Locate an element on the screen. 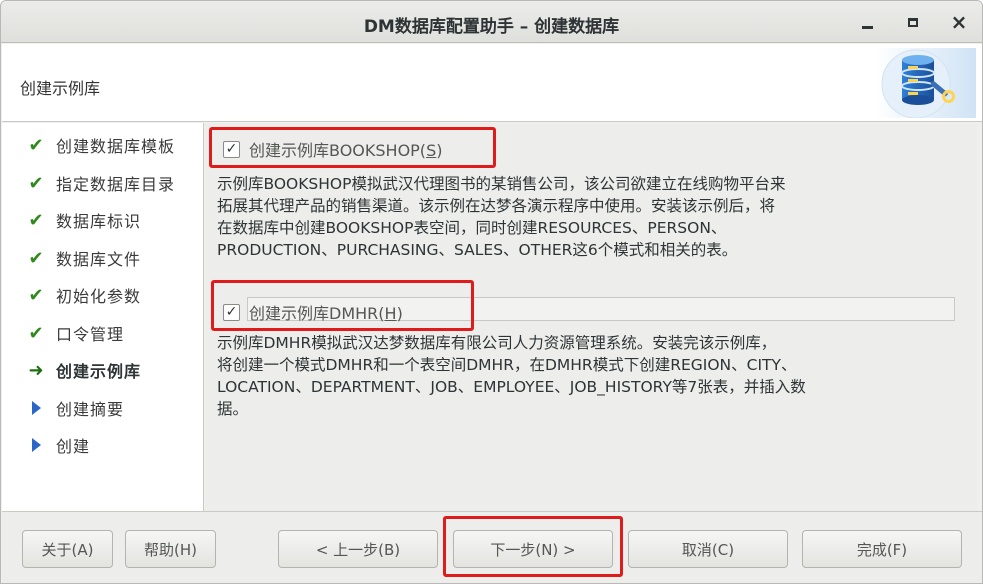  step-init-params: ✔ 初始化参数 is located at coordinates (71, 295).